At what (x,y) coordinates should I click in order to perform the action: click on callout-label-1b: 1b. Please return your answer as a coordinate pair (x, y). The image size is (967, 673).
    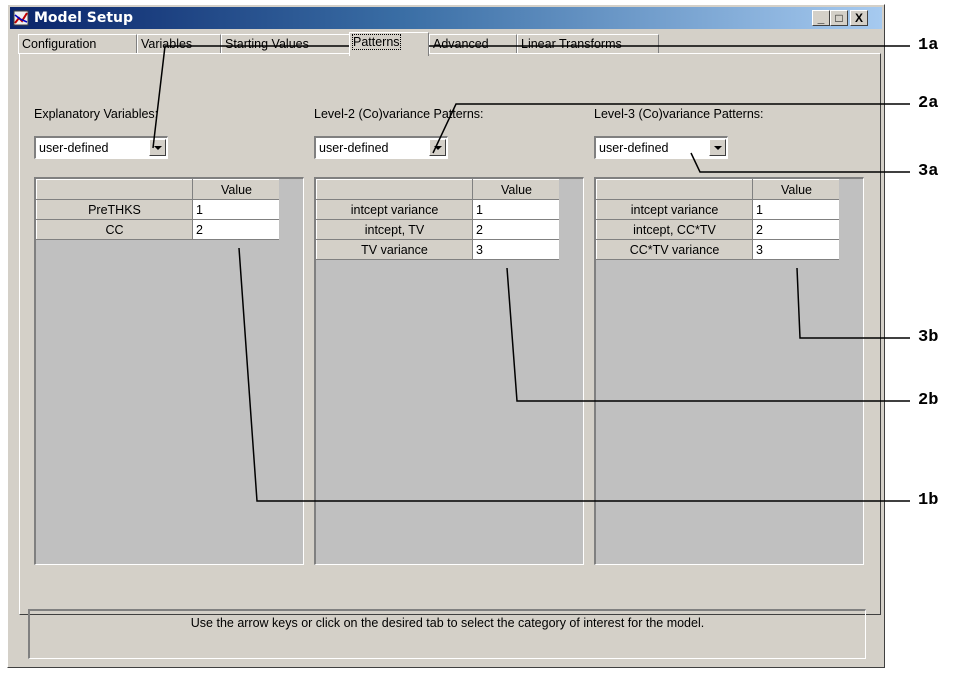
    Looking at the image, I should click on (928, 500).